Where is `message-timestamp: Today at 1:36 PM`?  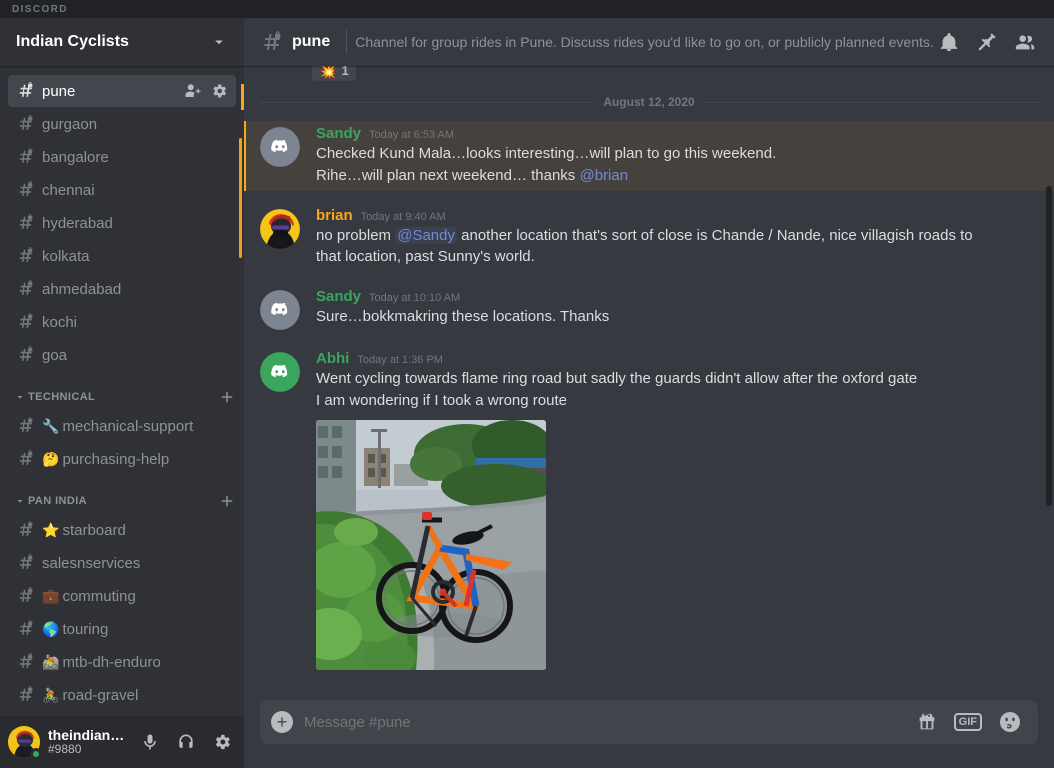 message-timestamp: Today at 1:36 PM is located at coordinates (400, 360).